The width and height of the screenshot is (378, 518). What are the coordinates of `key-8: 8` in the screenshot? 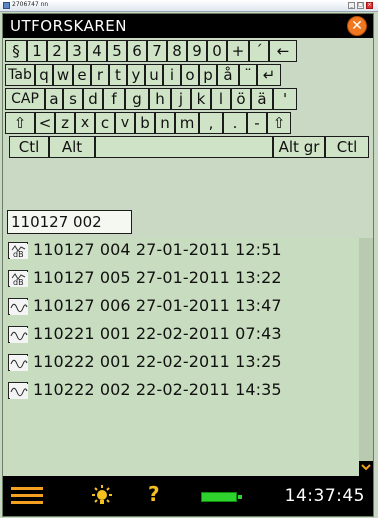 It's located at (177, 51).